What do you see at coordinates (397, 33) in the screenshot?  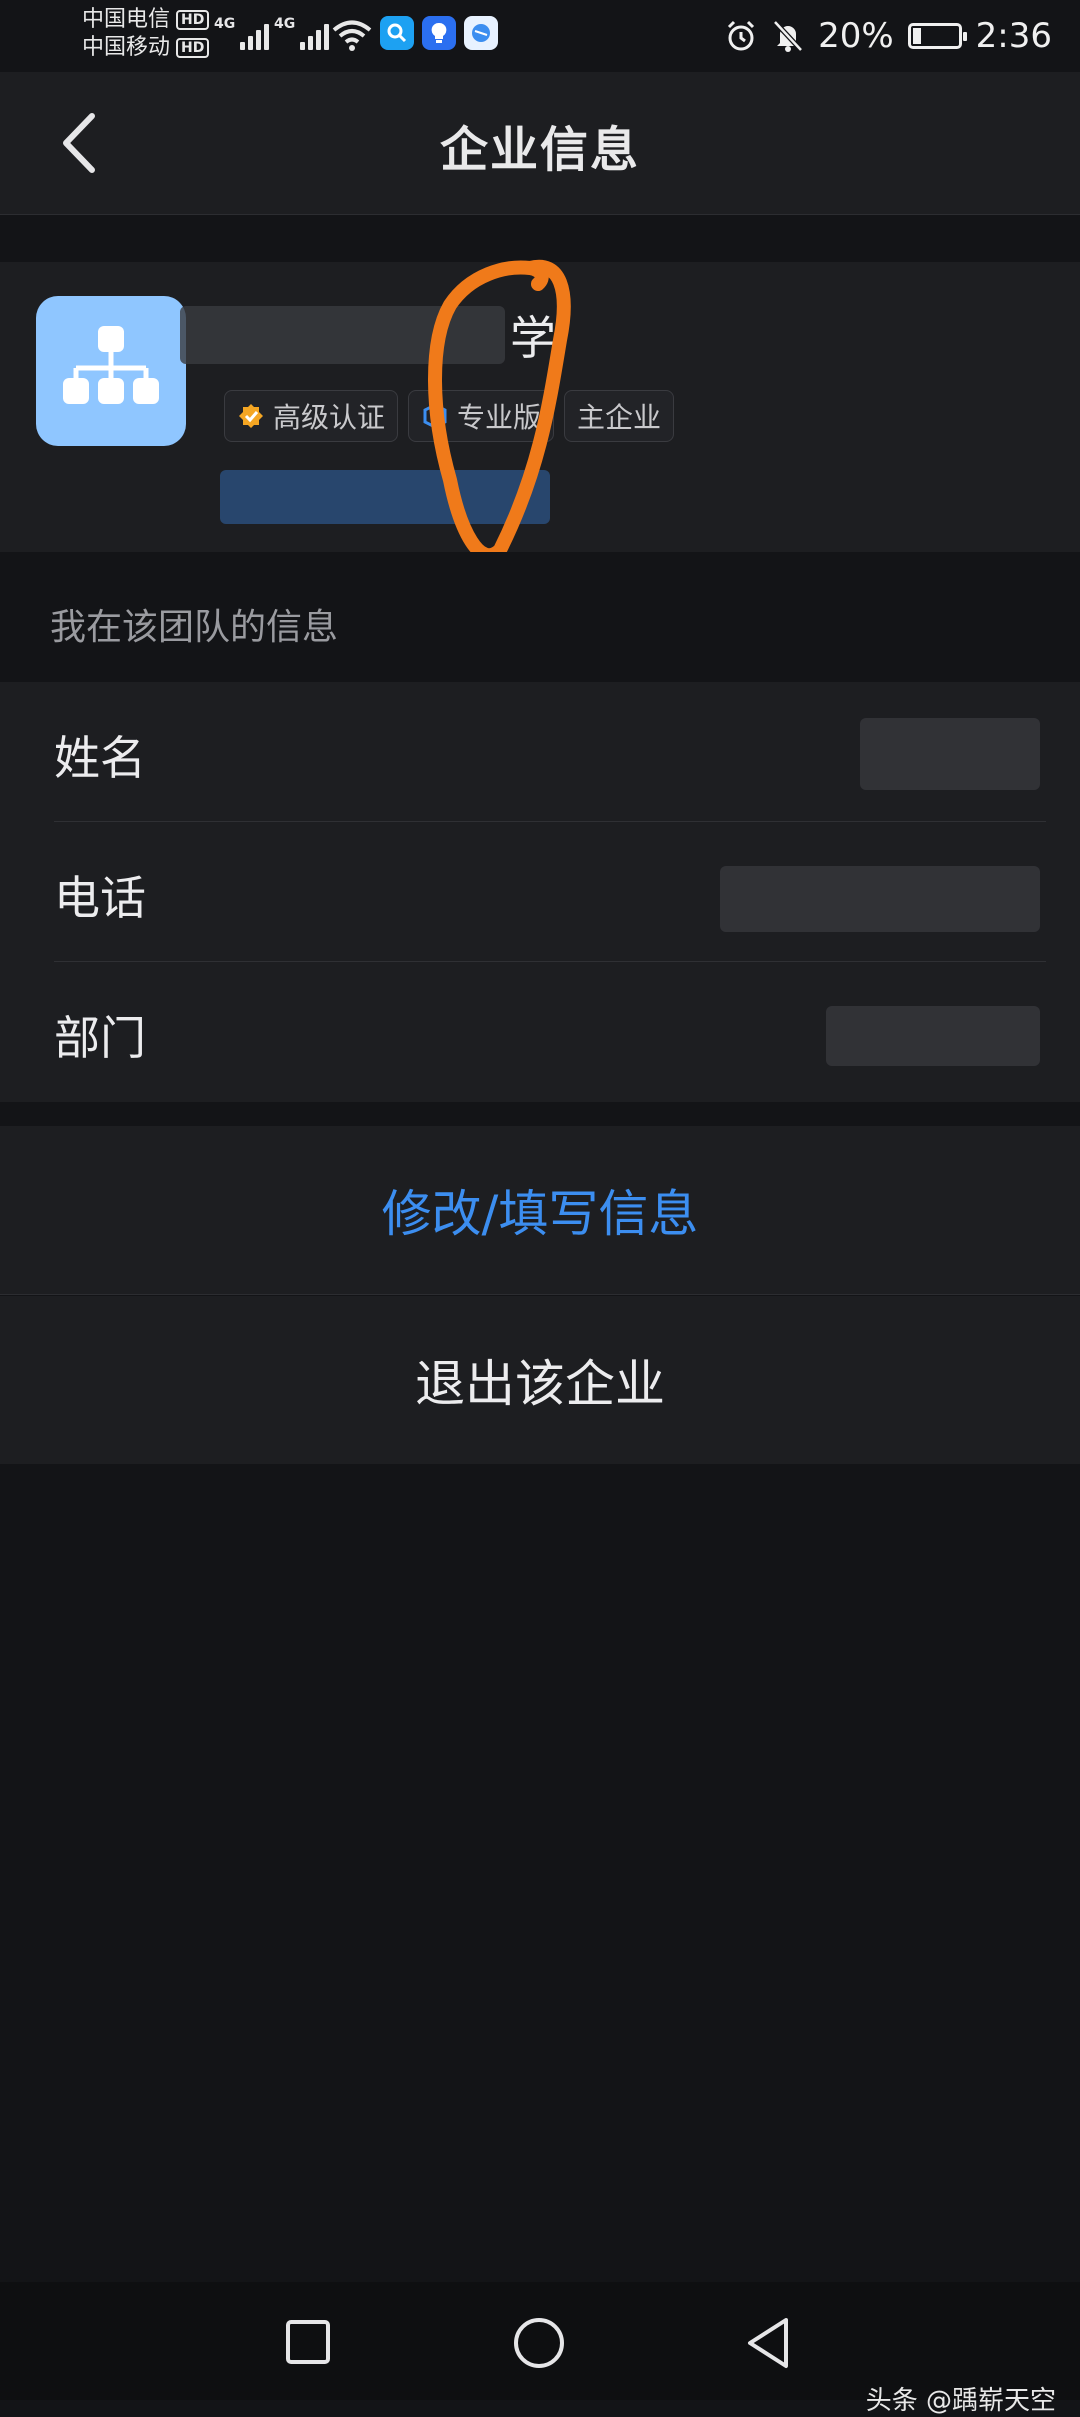 I see `search-app-icon` at bounding box center [397, 33].